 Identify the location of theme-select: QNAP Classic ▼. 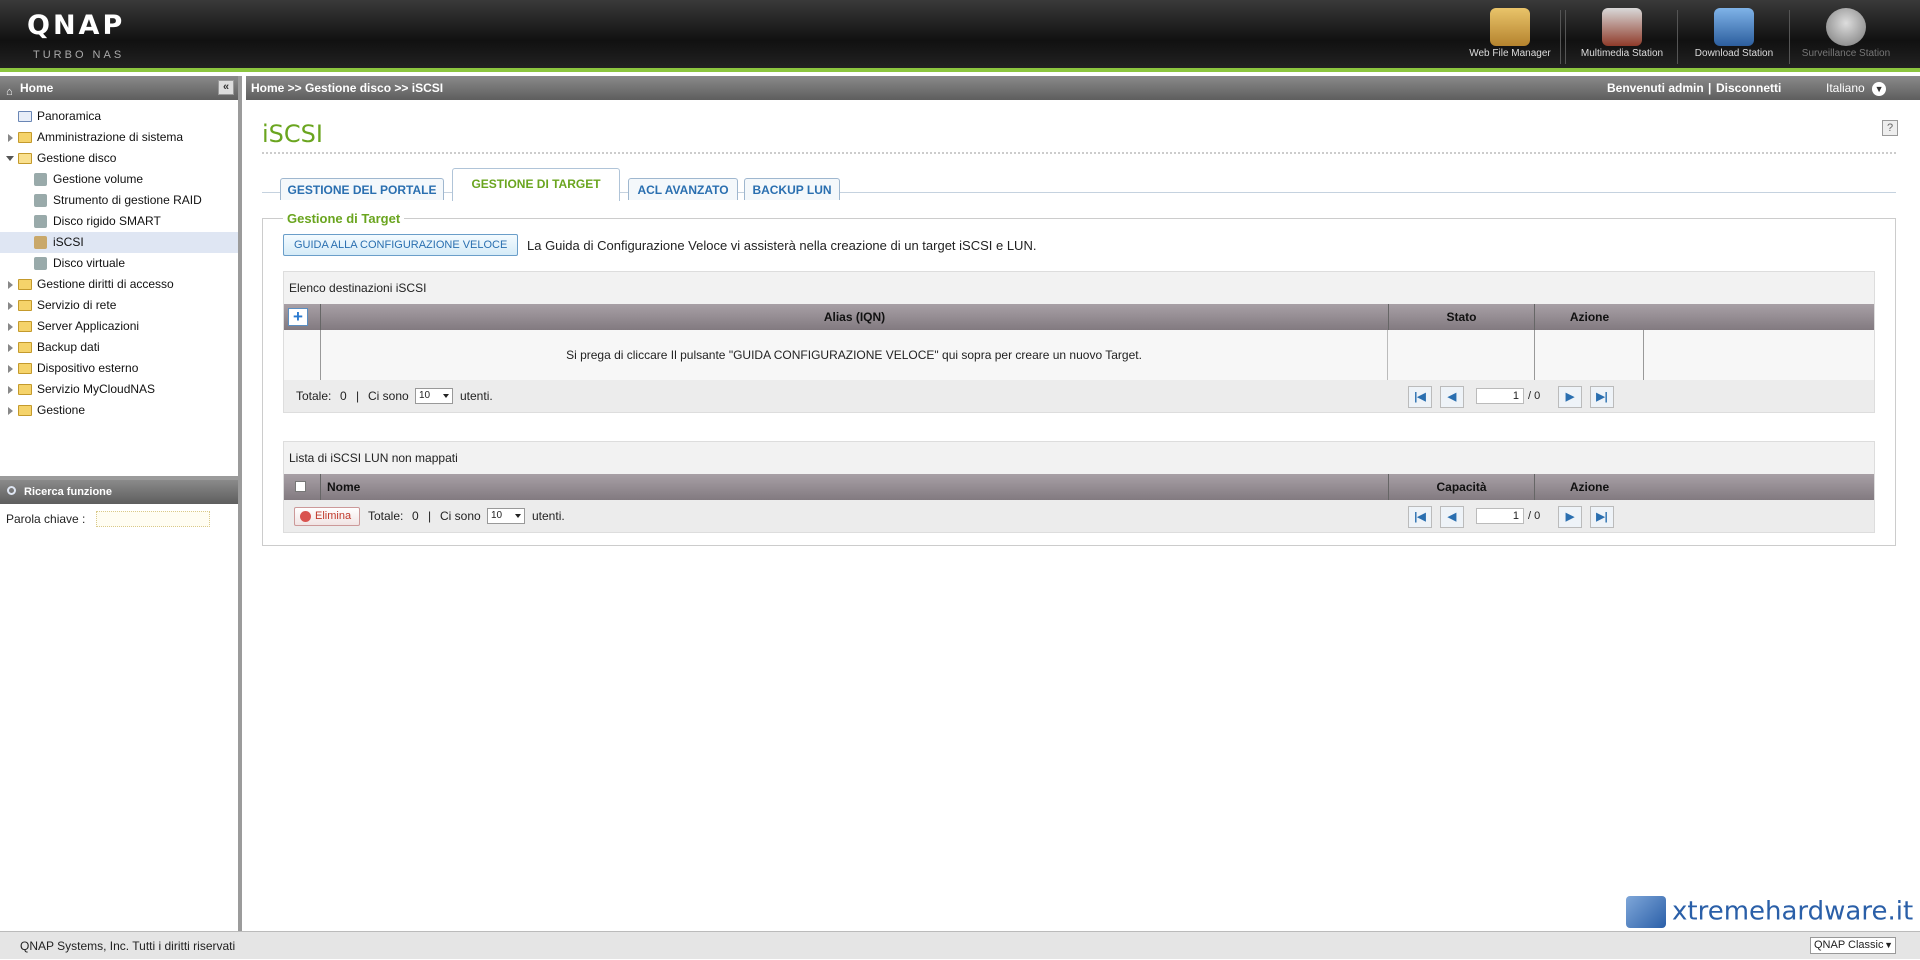
(1853, 945).